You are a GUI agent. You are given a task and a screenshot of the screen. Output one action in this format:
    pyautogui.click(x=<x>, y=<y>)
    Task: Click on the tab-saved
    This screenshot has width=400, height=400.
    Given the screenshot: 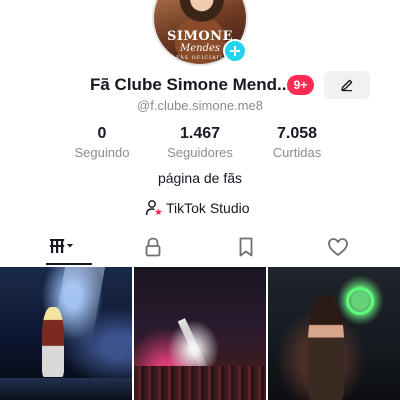 What is the action you would take?
    pyautogui.click(x=246, y=248)
    